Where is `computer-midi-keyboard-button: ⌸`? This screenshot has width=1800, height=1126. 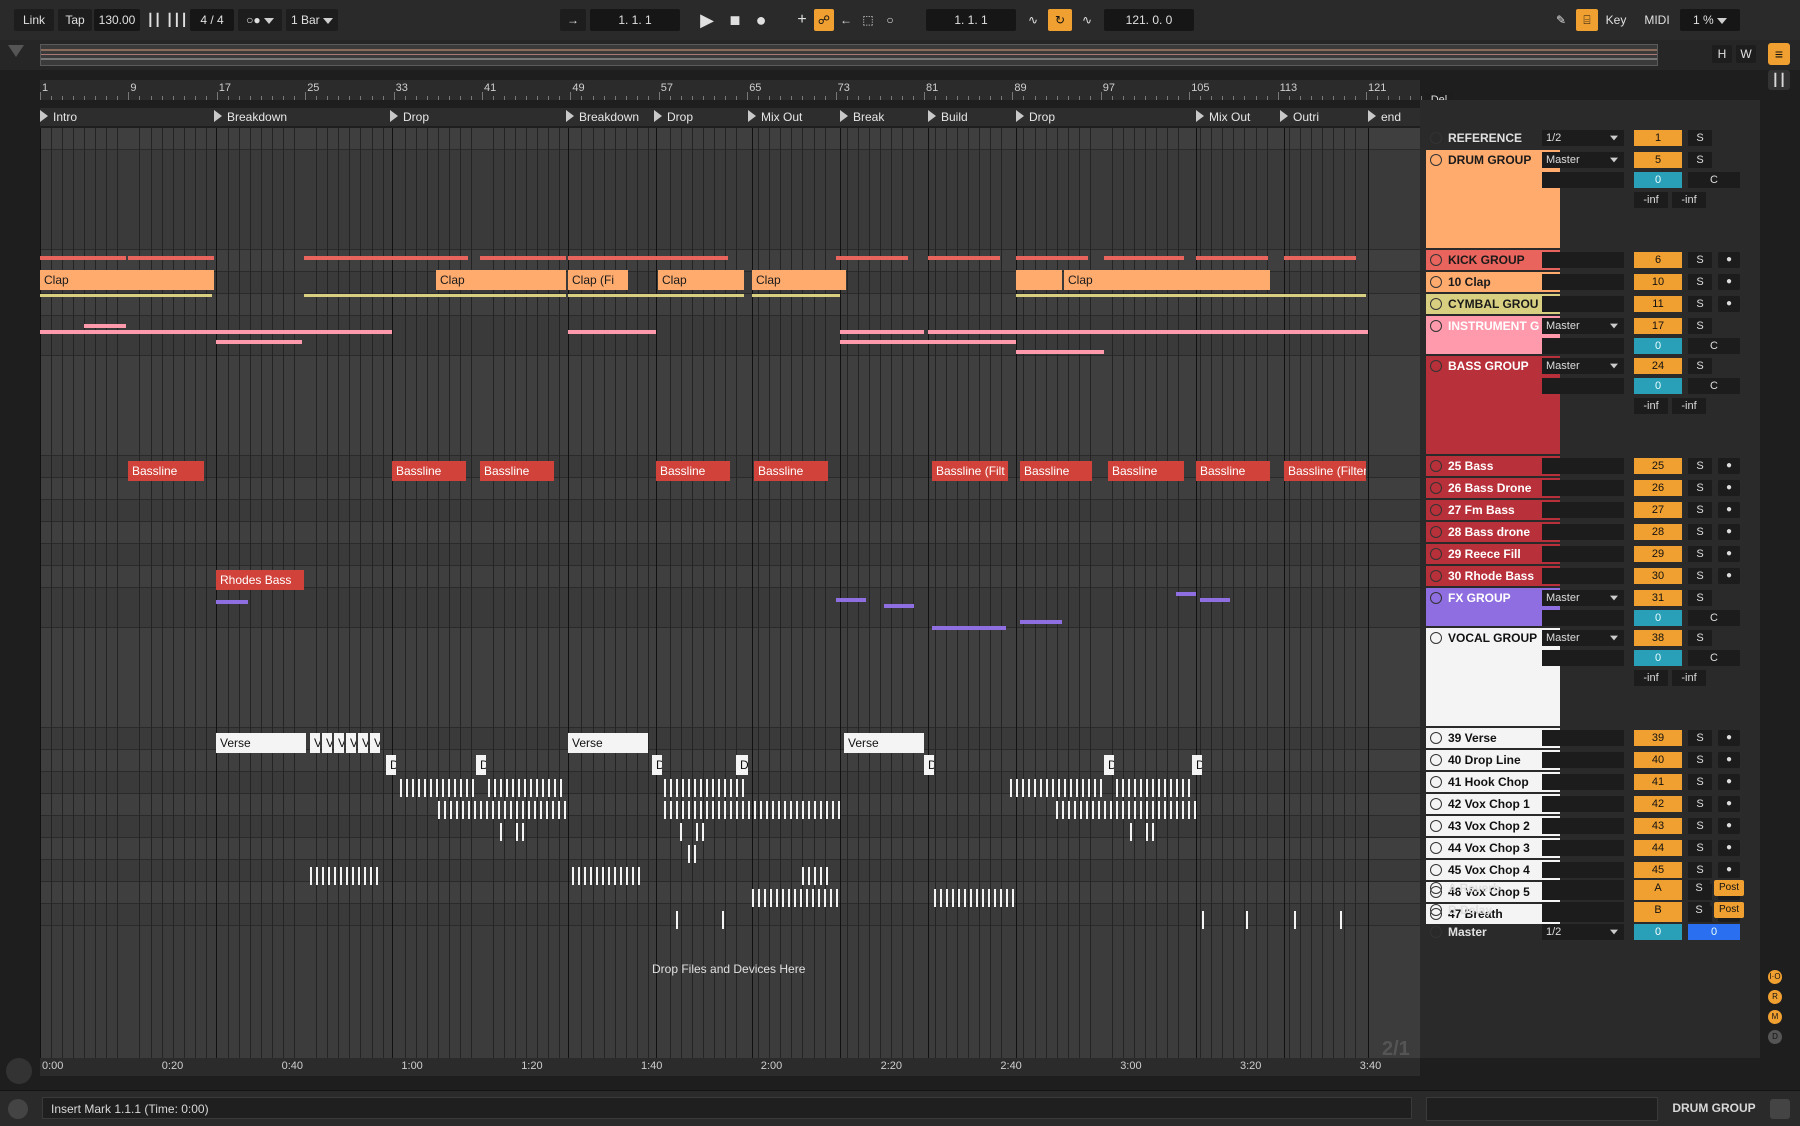 computer-midi-keyboard-button: ⌸ is located at coordinates (1587, 20).